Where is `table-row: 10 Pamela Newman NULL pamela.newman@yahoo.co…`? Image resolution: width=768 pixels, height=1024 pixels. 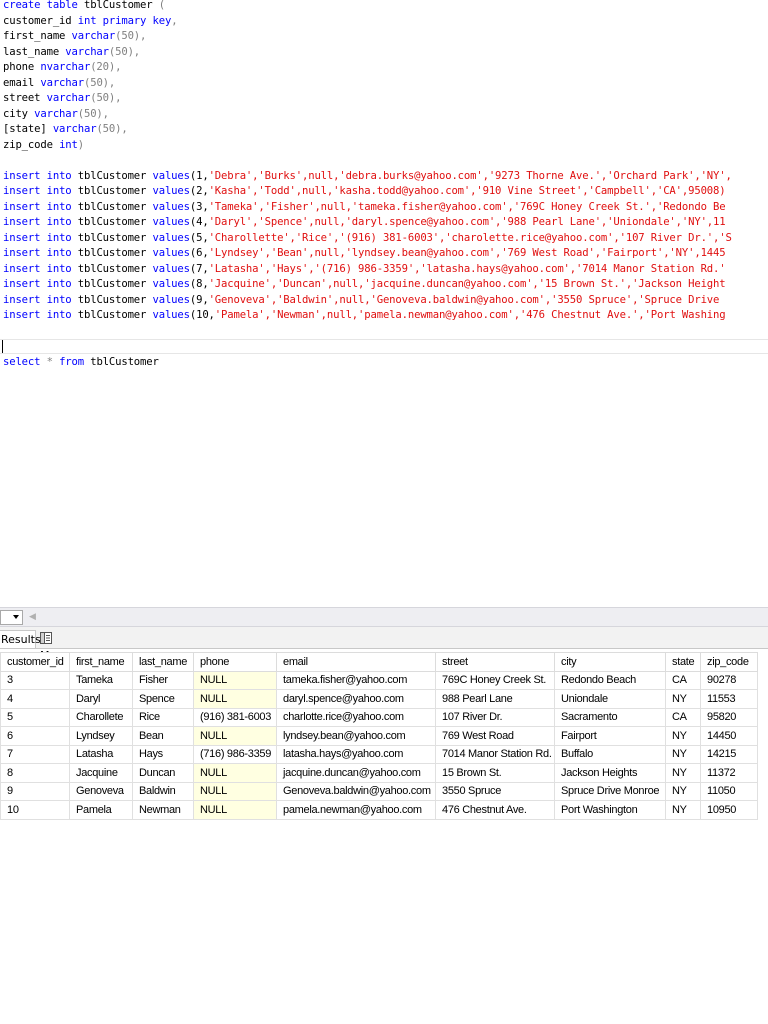 table-row: 10 Pamela Newman NULL pamela.newman@yahoo.co… is located at coordinates (379, 810).